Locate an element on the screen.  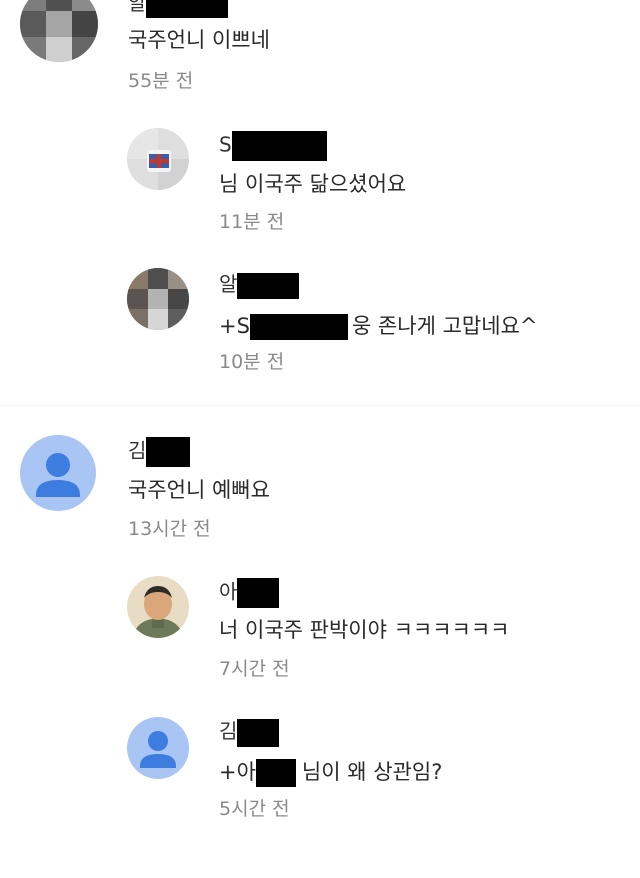
reply-author: S is located at coordinates (273, 146).